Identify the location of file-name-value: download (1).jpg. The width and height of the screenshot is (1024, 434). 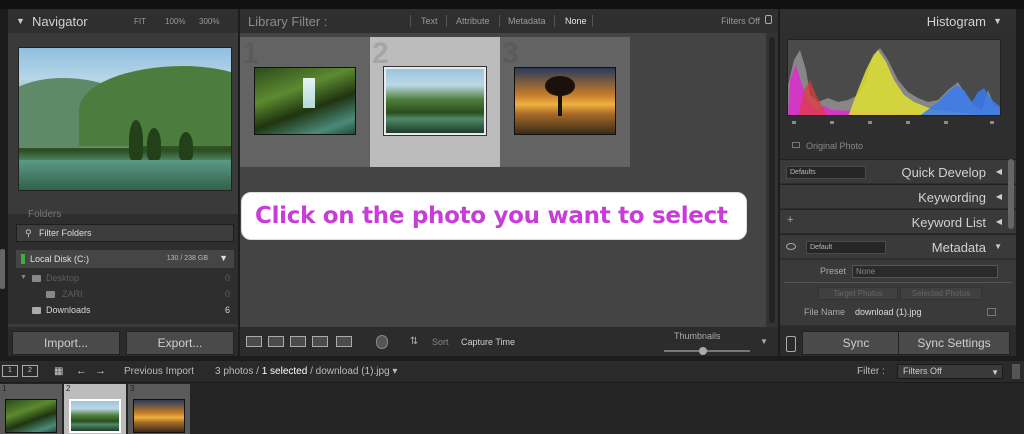
(888, 312).